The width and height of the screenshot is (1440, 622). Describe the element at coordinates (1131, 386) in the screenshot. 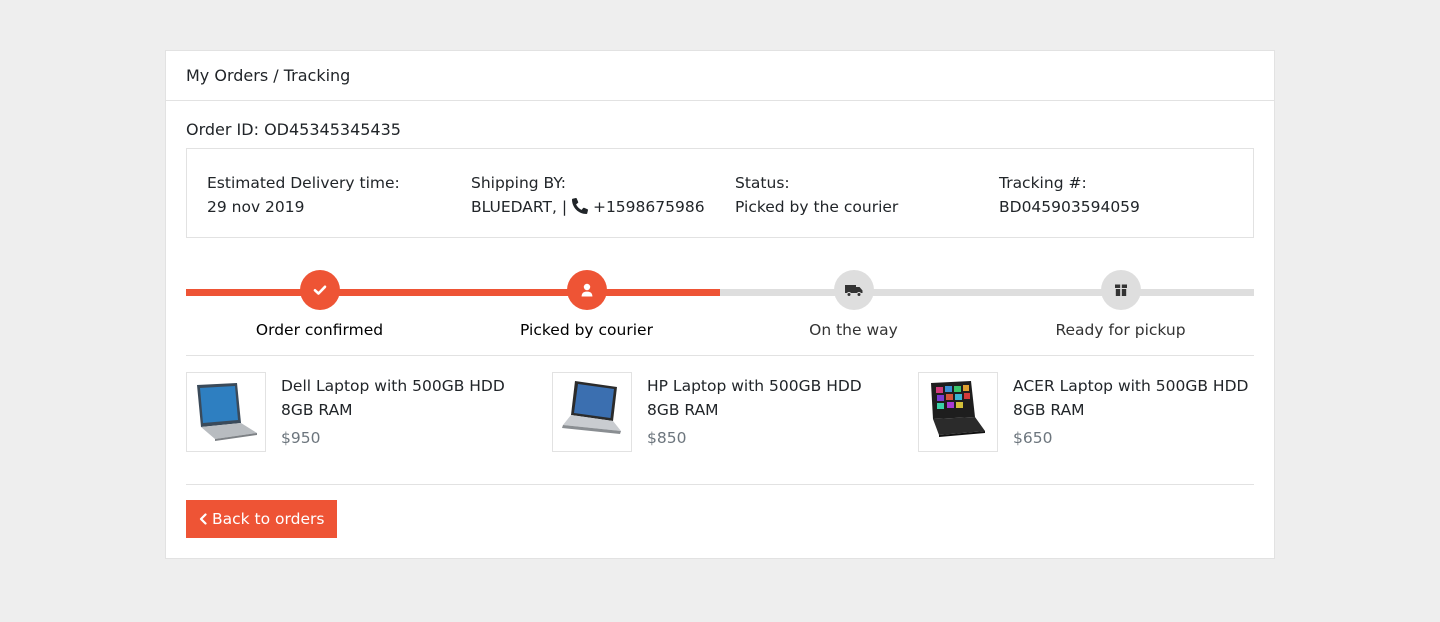

I see `product-name-line: ACER Laptop with 500GB HDD` at that location.